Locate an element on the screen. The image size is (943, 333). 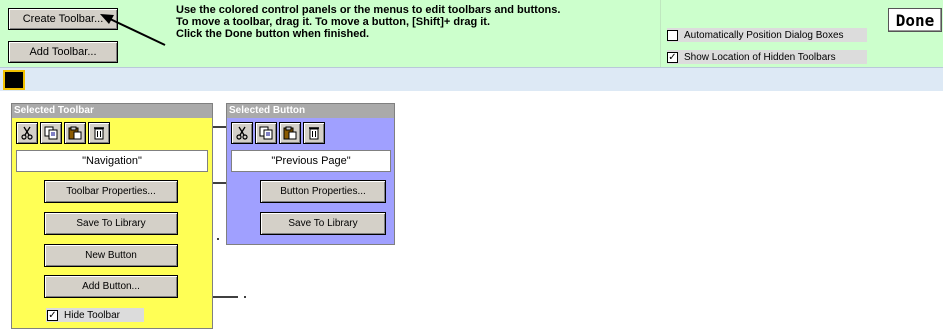
button-save-to-library-button: Save To Library is located at coordinates (323, 223).